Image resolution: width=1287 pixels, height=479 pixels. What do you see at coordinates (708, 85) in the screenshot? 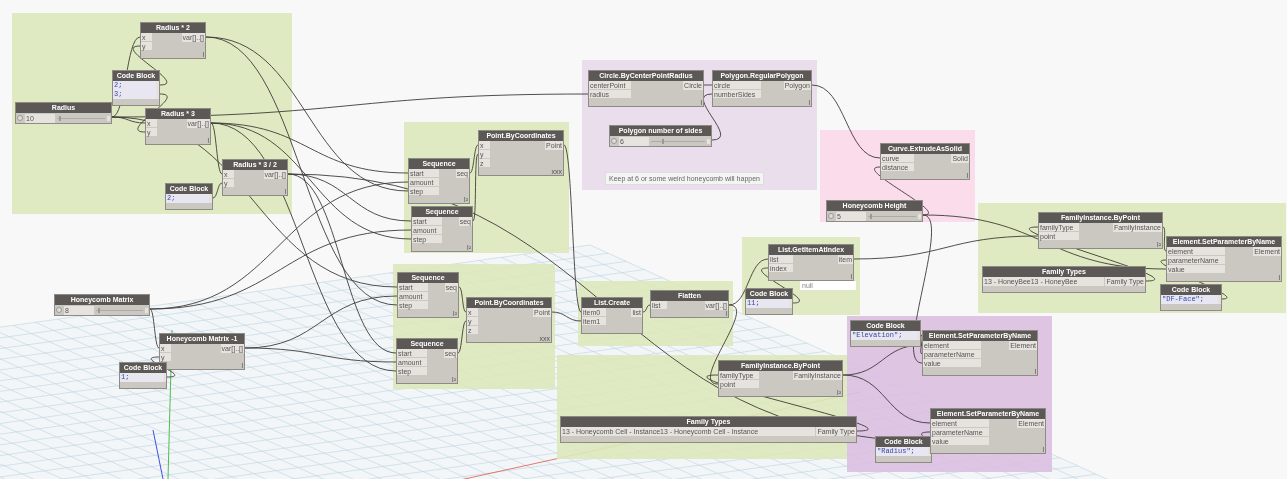
I see `connector-wire` at bounding box center [708, 85].